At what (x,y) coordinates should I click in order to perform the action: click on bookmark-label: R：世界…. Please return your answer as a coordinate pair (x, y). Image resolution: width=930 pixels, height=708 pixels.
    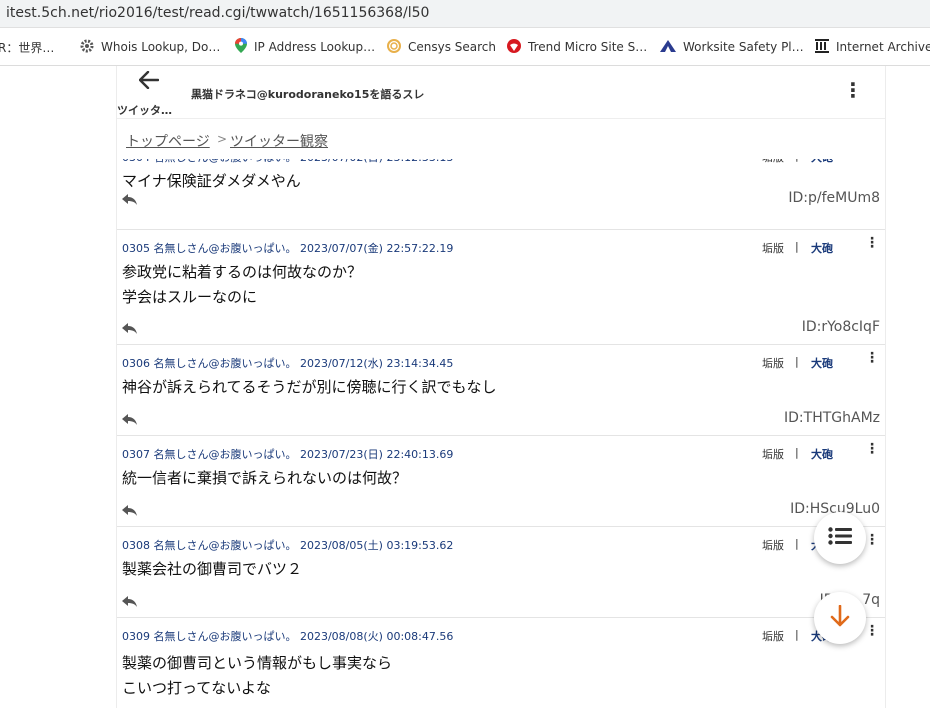
    Looking at the image, I should click on (27, 47).